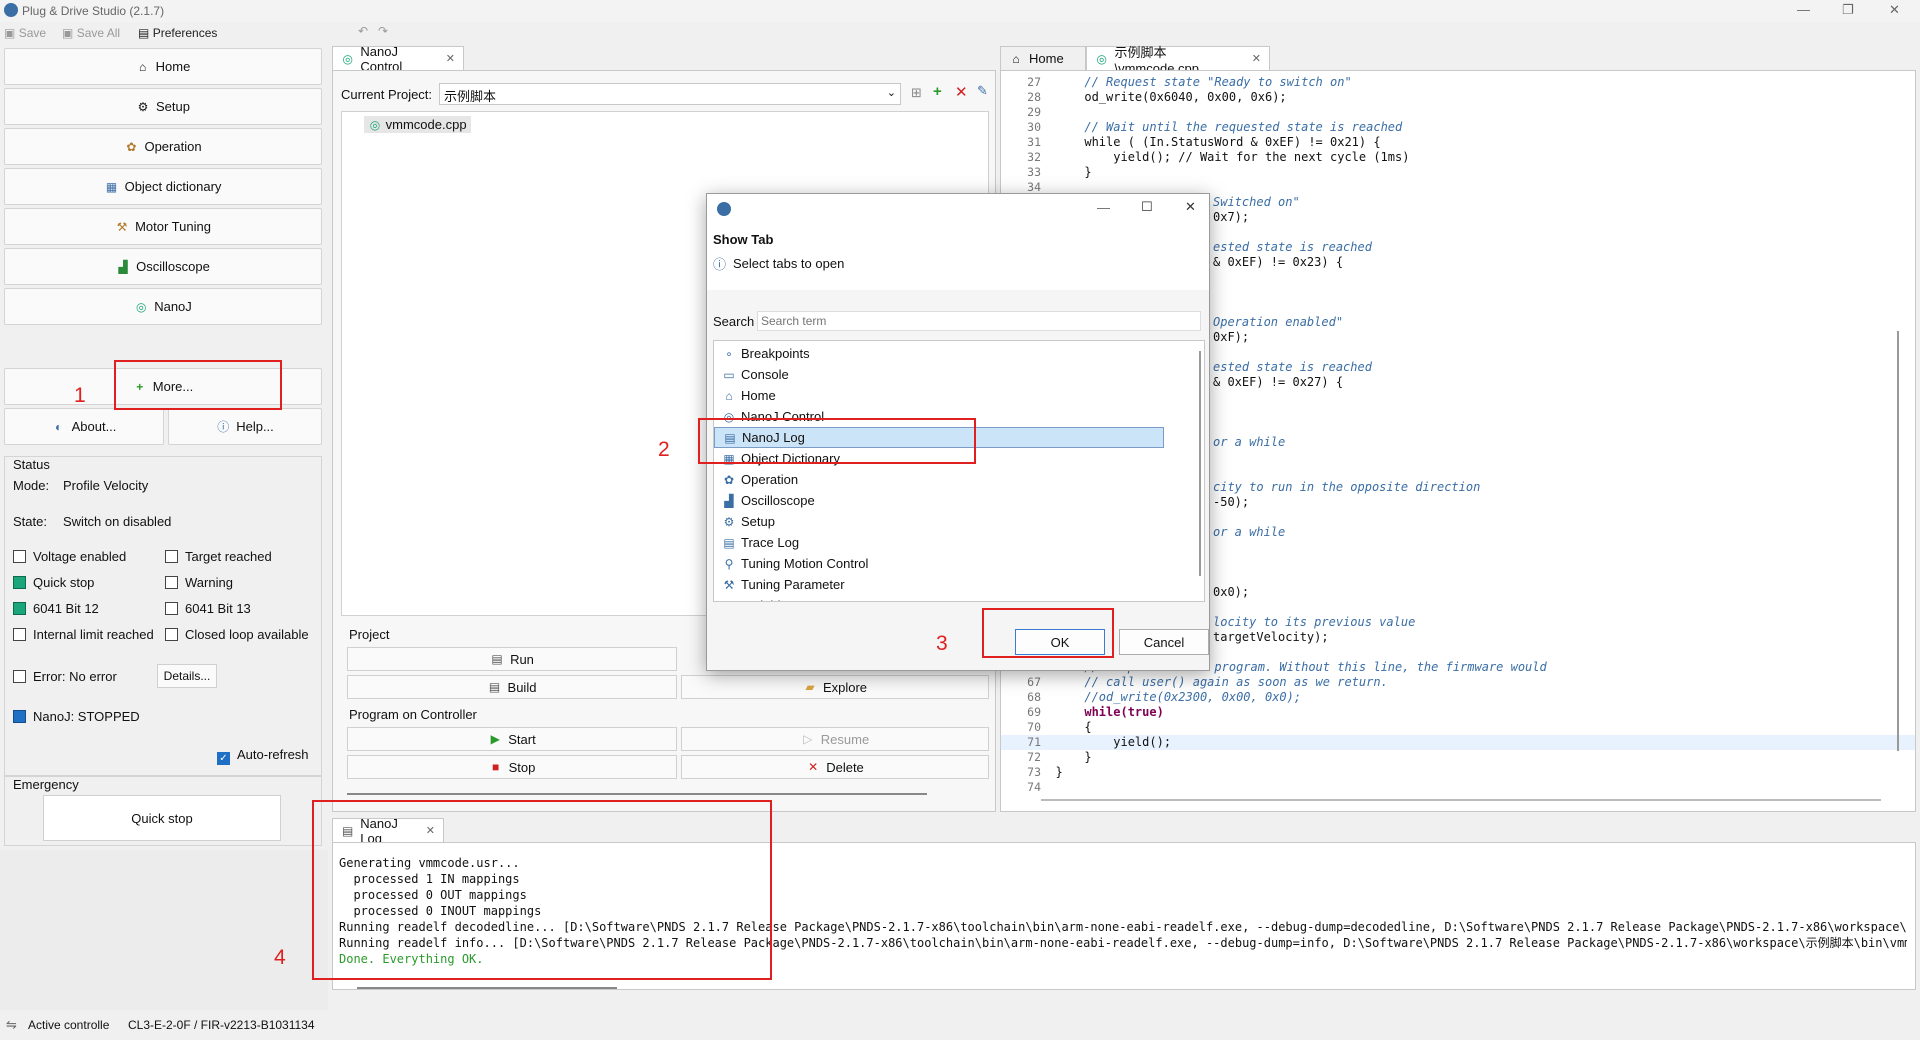 This screenshot has height=1040, width=1920. What do you see at coordinates (91, 33) in the screenshot?
I see `save-all-button: ▣ Save All` at bounding box center [91, 33].